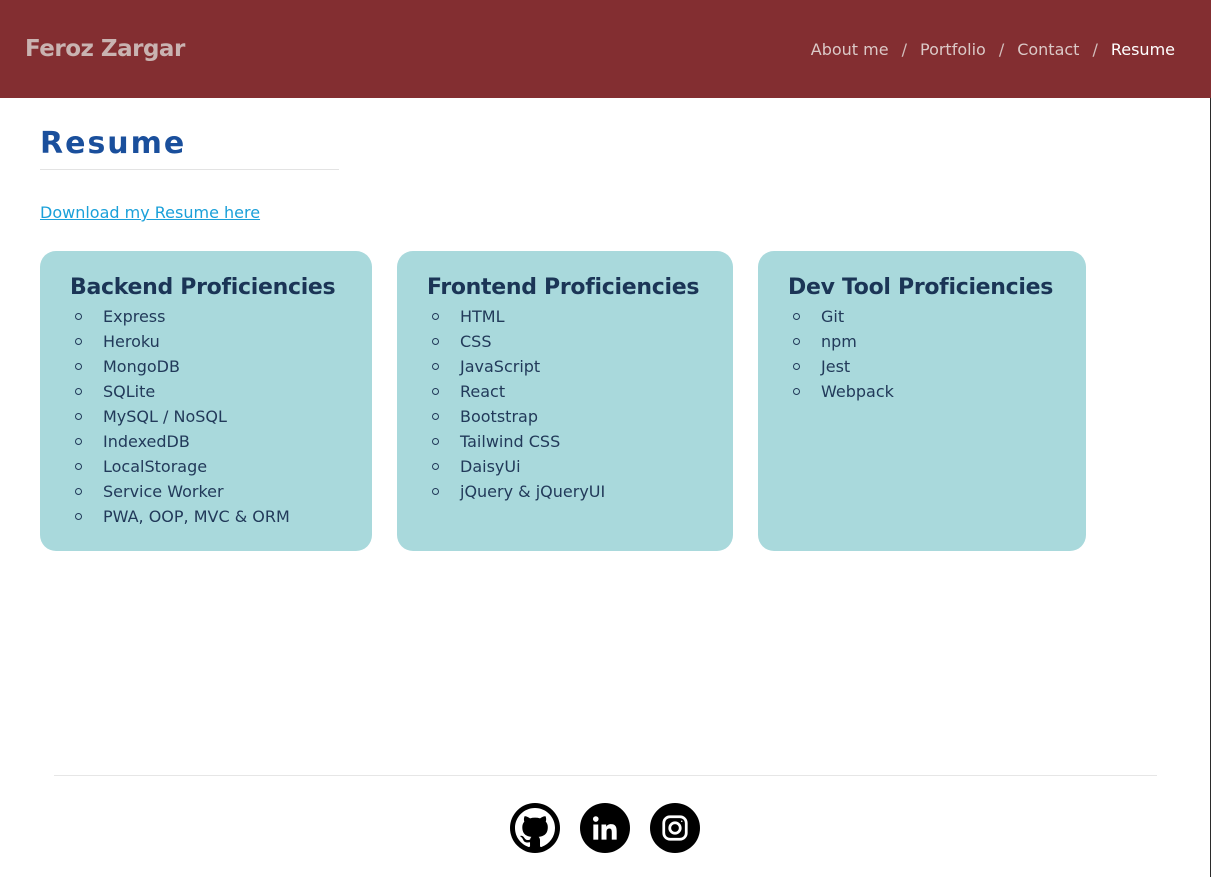 The height and width of the screenshot is (877, 1211). Describe the element at coordinates (857, 391) in the screenshot. I see `skill-label: Webpack` at that location.